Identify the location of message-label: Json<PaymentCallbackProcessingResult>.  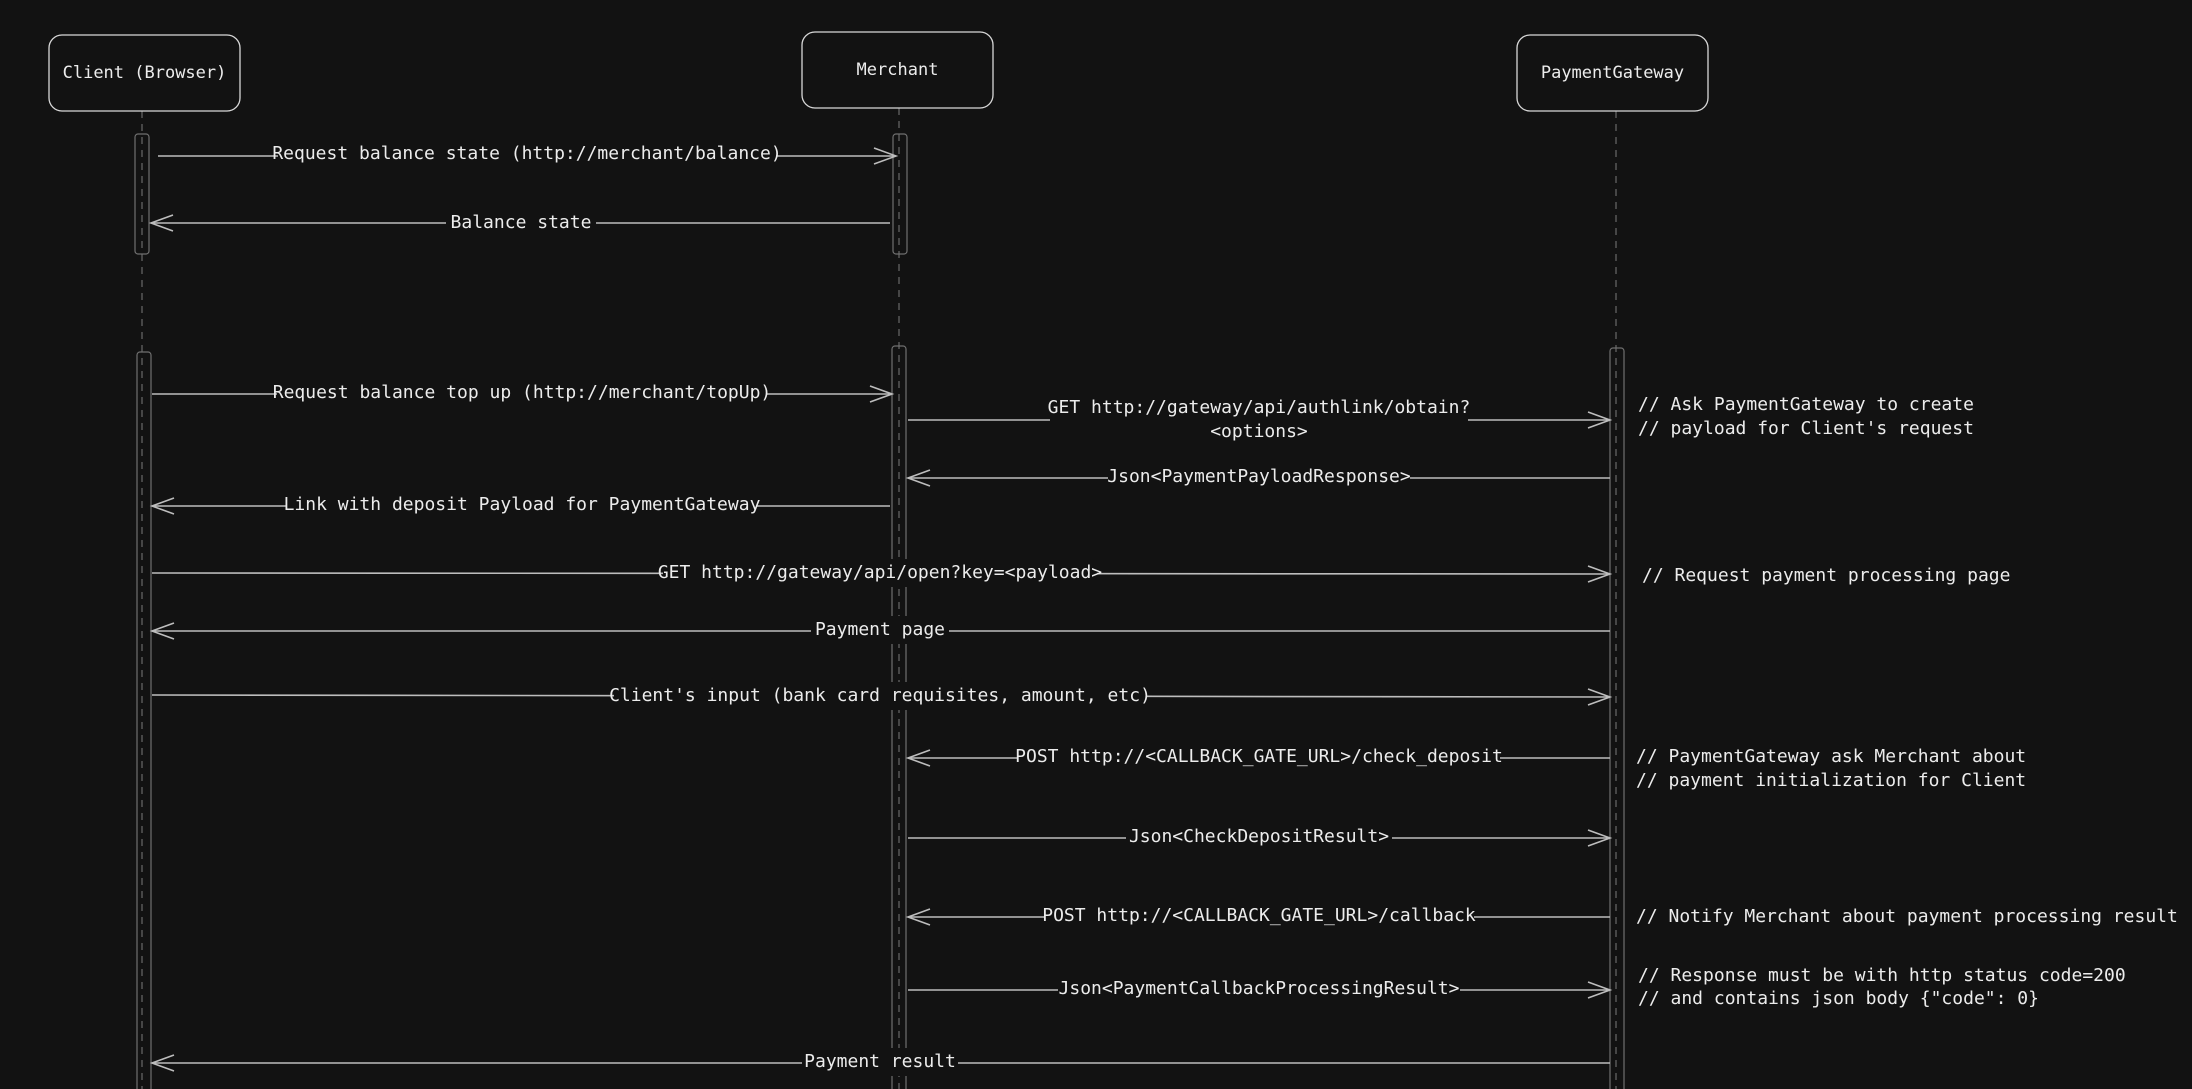
(1259, 988).